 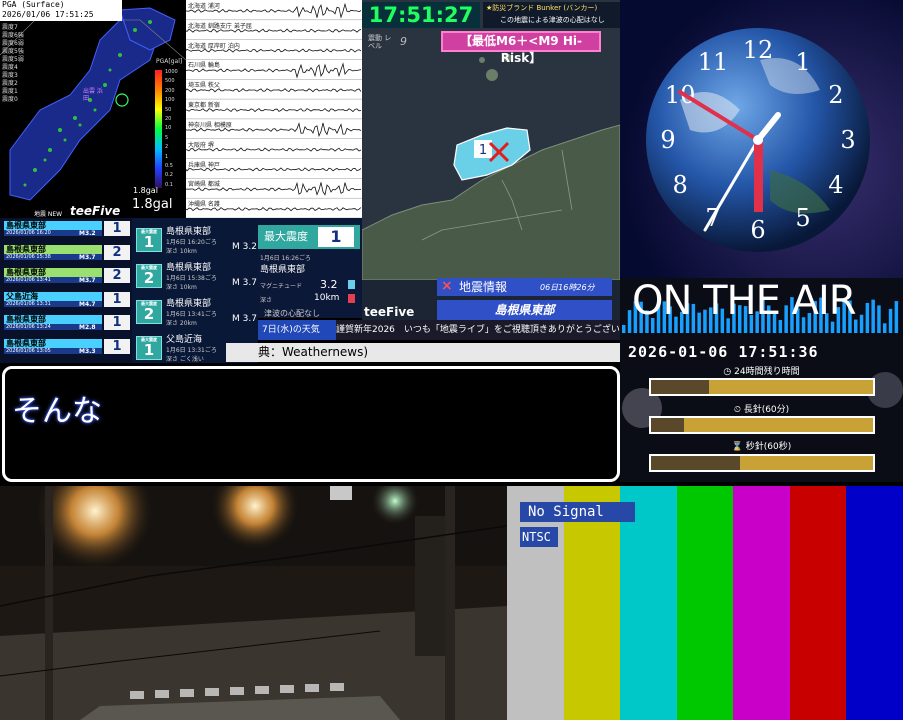 What do you see at coordinates (67, 299) in the screenshot?
I see `history-row: 父島近海 2026/01/06 13:31 M4.7 1` at bounding box center [67, 299].